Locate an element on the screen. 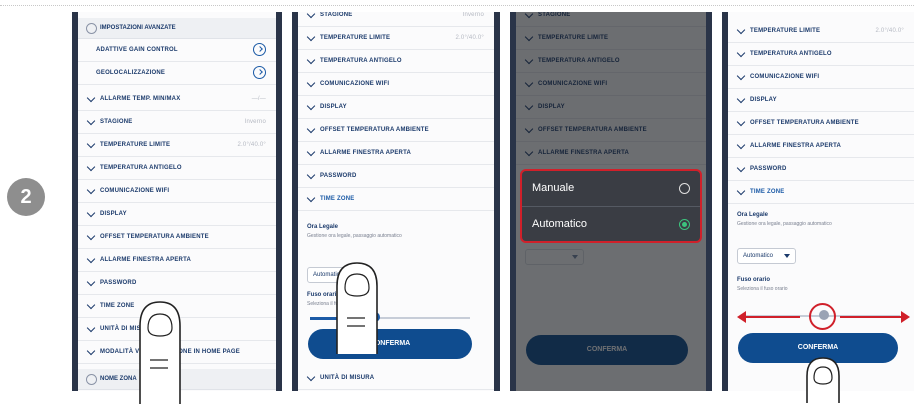 The width and height of the screenshot is (914, 404). arrow-left-line is located at coordinates (771, 317).